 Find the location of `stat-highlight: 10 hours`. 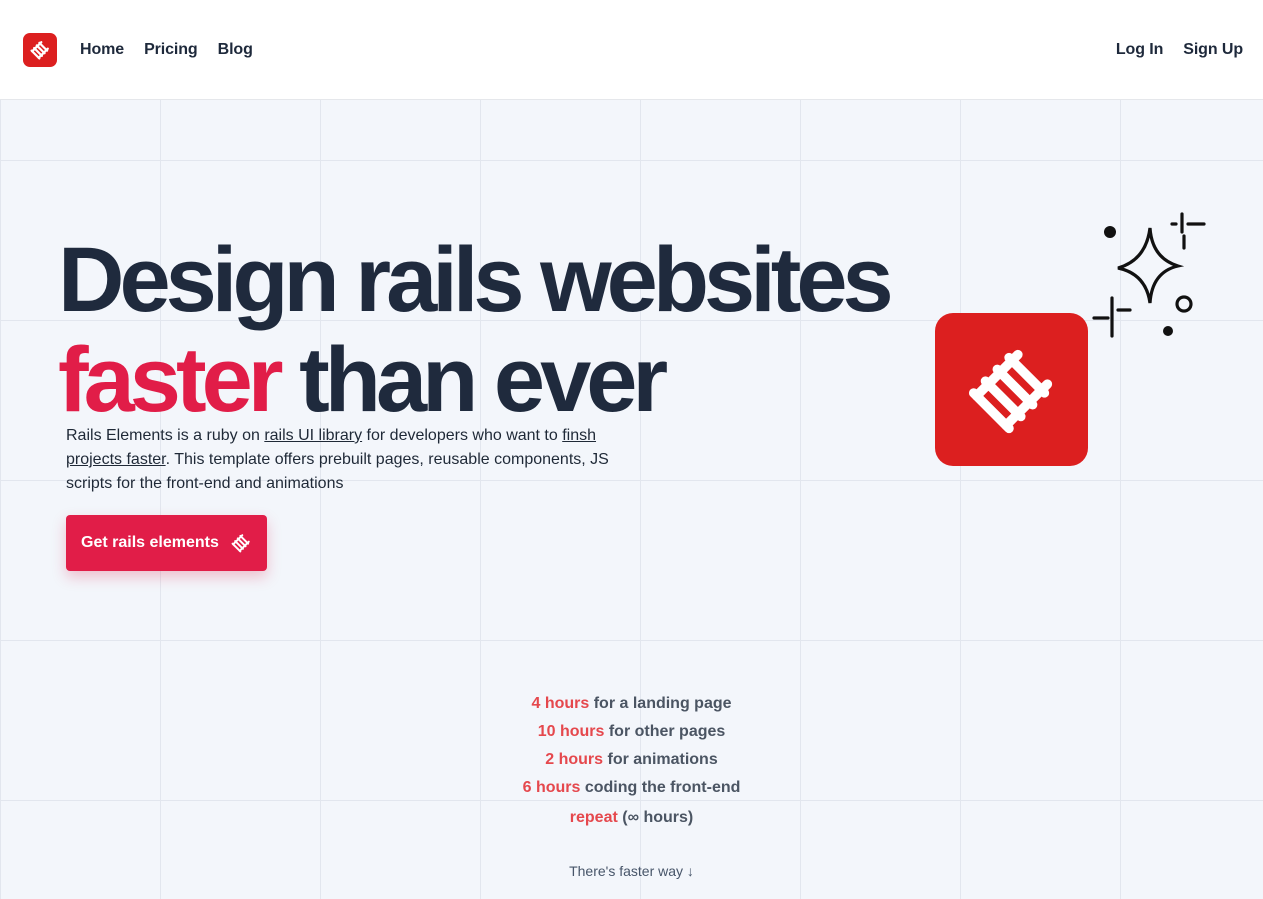

stat-highlight: 10 hours is located at coordinates (571, 731).